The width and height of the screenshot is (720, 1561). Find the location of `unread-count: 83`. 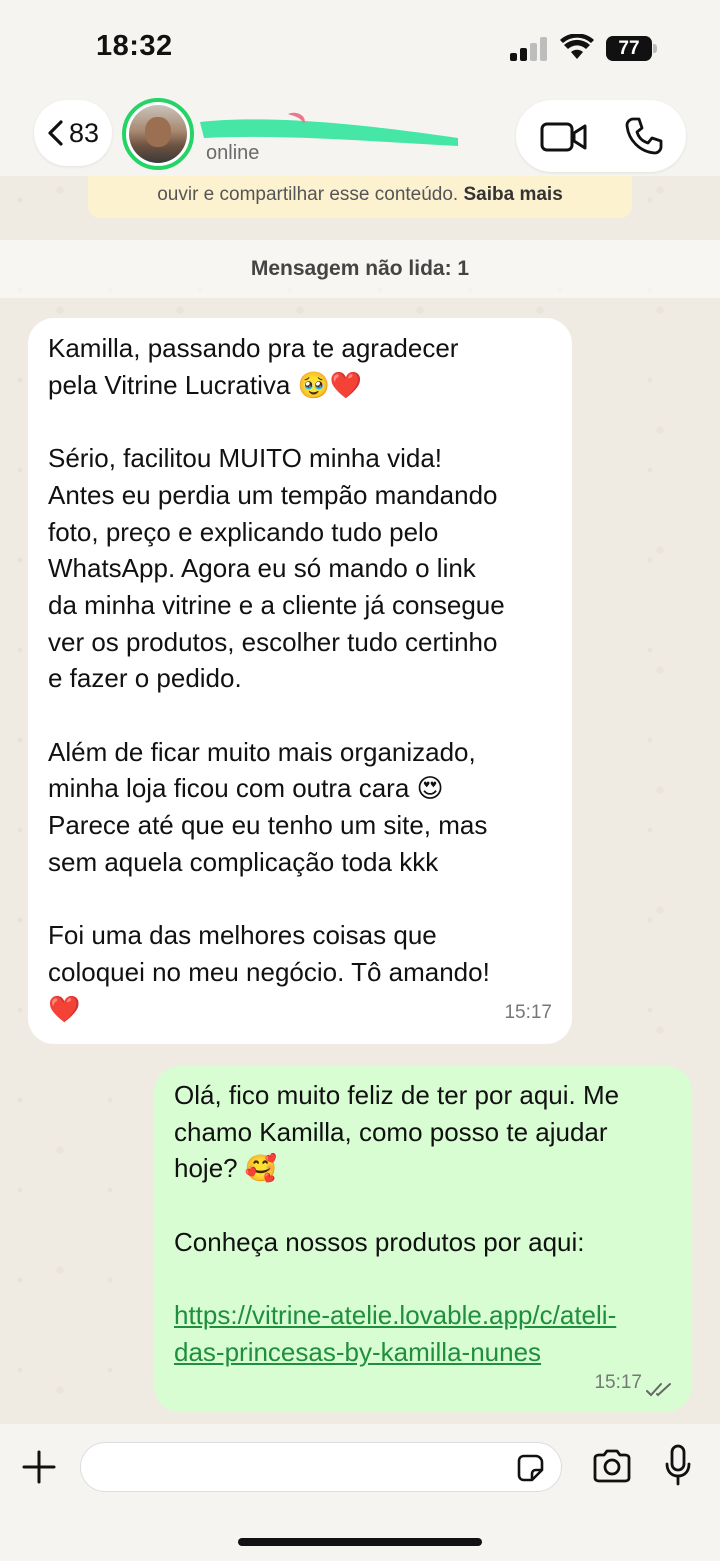

unread-count: 83 is located at coordinates (84, 133).